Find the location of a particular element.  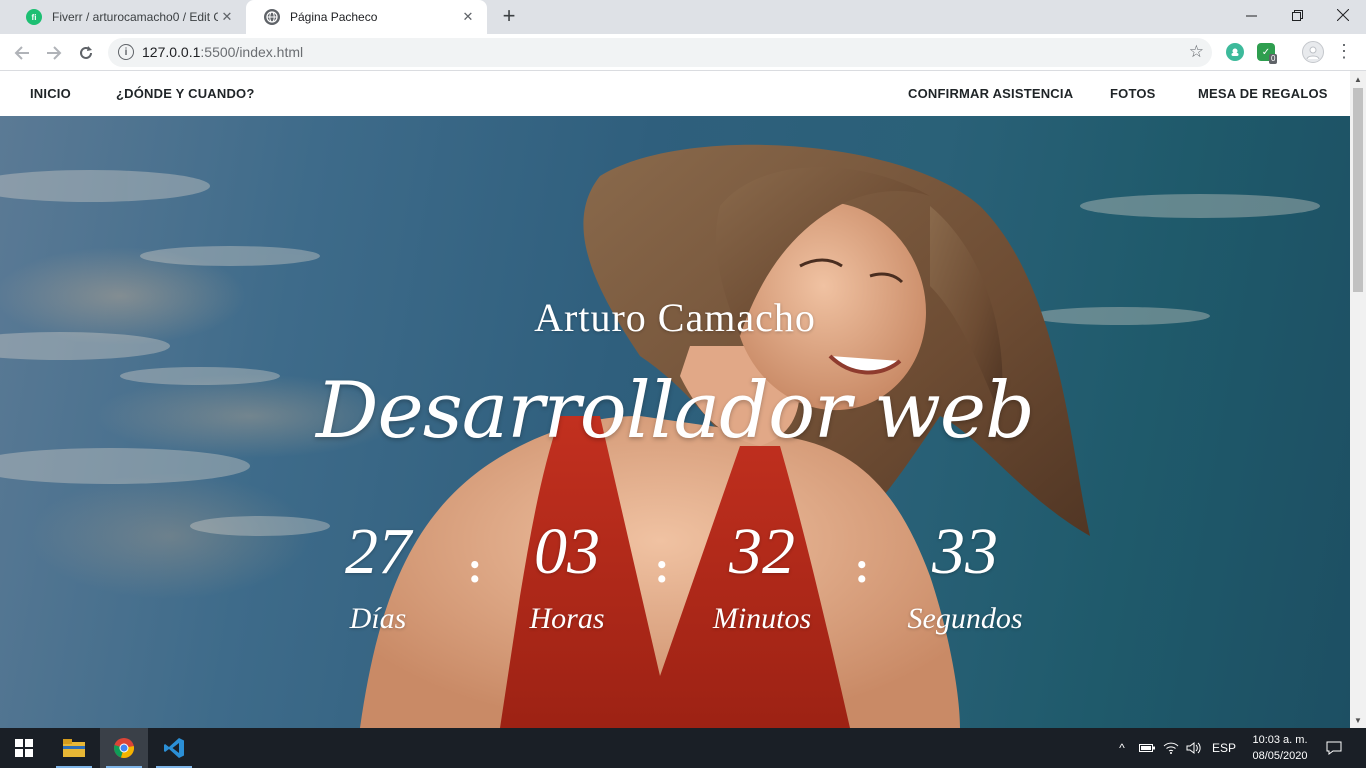

taskbar-vscode is located at coordinates (174, 748).